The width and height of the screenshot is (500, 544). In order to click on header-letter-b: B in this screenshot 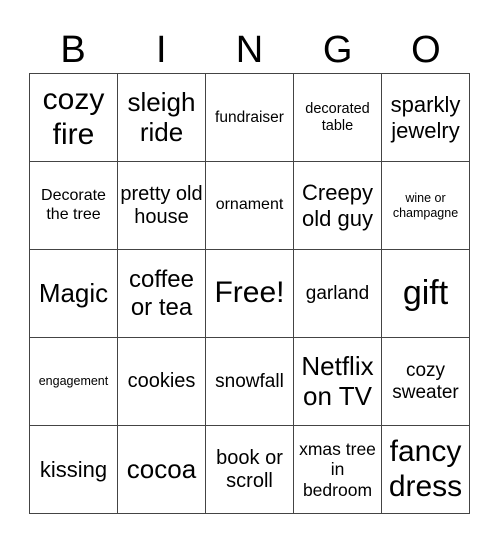, I will do `click(73, 50)`.